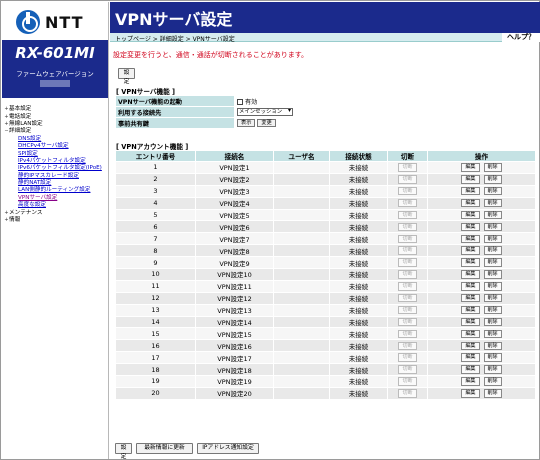 The width and height of the screenshot is (540, 460). What do you see at coordinates (164, 448) in the screenshot?
I see `refresh-button: 最新情報に更新` at bounding box center [164, 448].